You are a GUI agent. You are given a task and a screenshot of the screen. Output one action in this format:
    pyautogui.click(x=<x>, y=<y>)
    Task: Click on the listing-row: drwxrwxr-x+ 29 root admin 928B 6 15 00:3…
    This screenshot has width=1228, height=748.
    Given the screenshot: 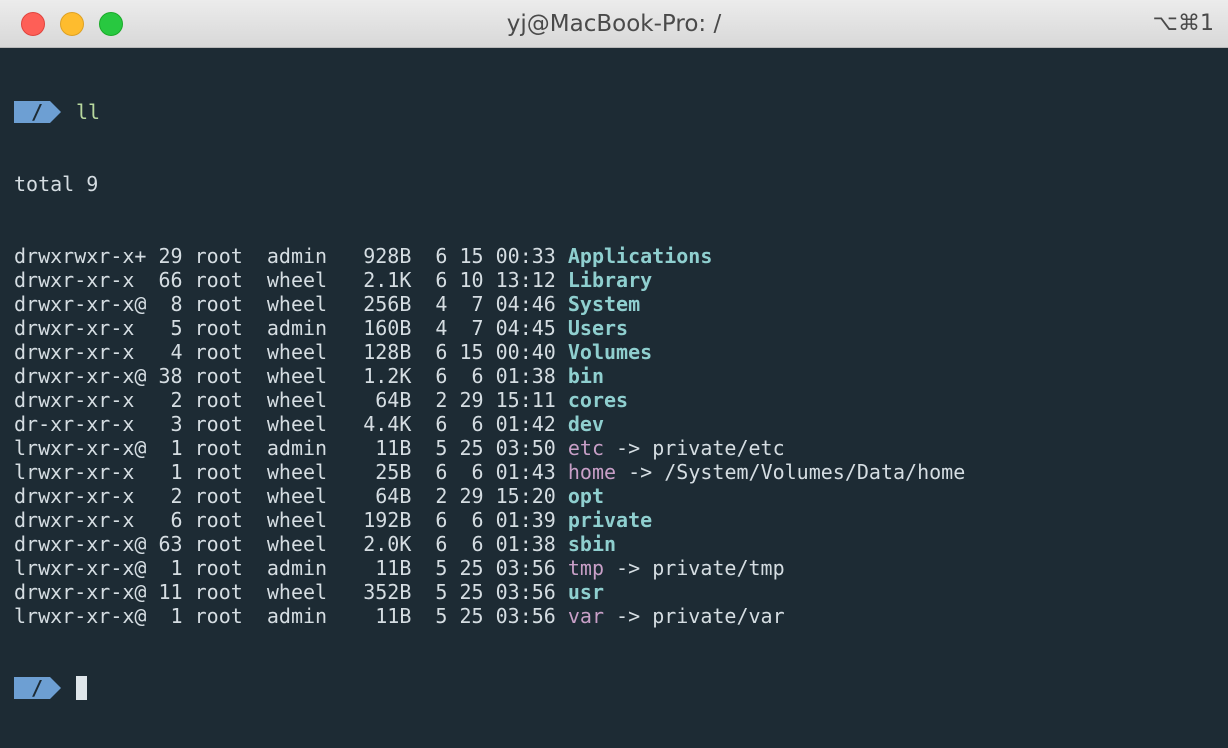 What is the action you would take?
    pyautogui.click(x=621, y=256)
    